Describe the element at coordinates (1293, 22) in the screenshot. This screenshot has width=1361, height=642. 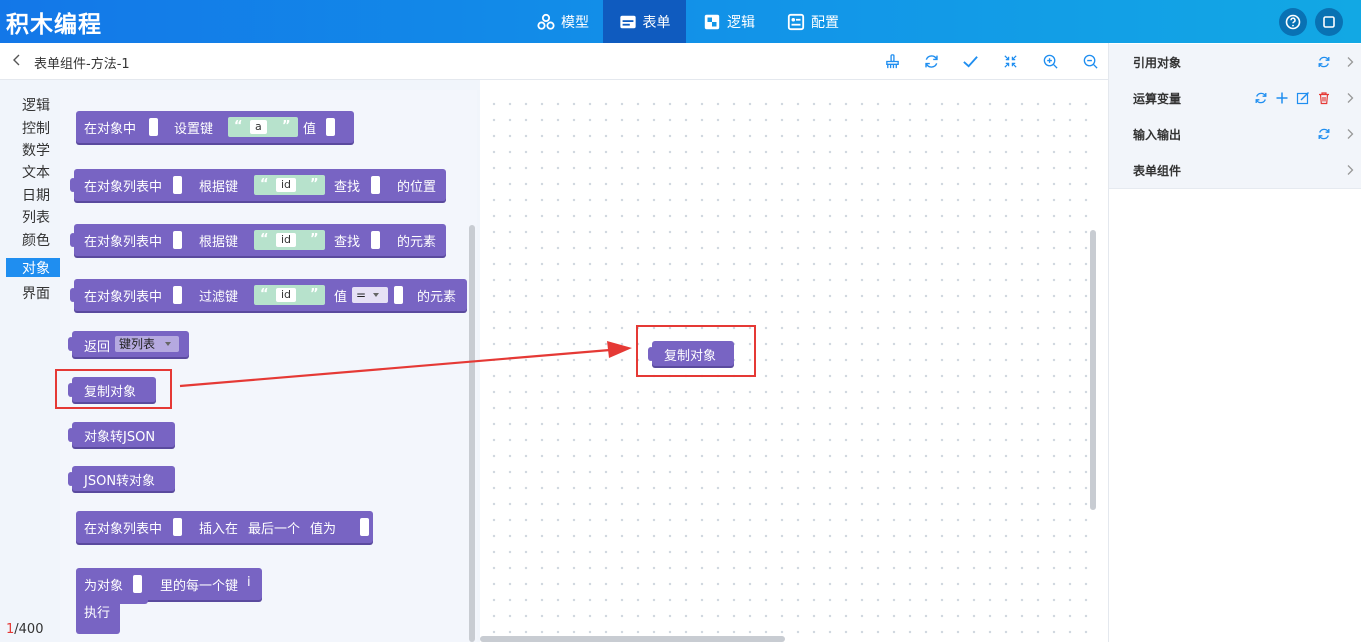
I see `help-button` at that location.